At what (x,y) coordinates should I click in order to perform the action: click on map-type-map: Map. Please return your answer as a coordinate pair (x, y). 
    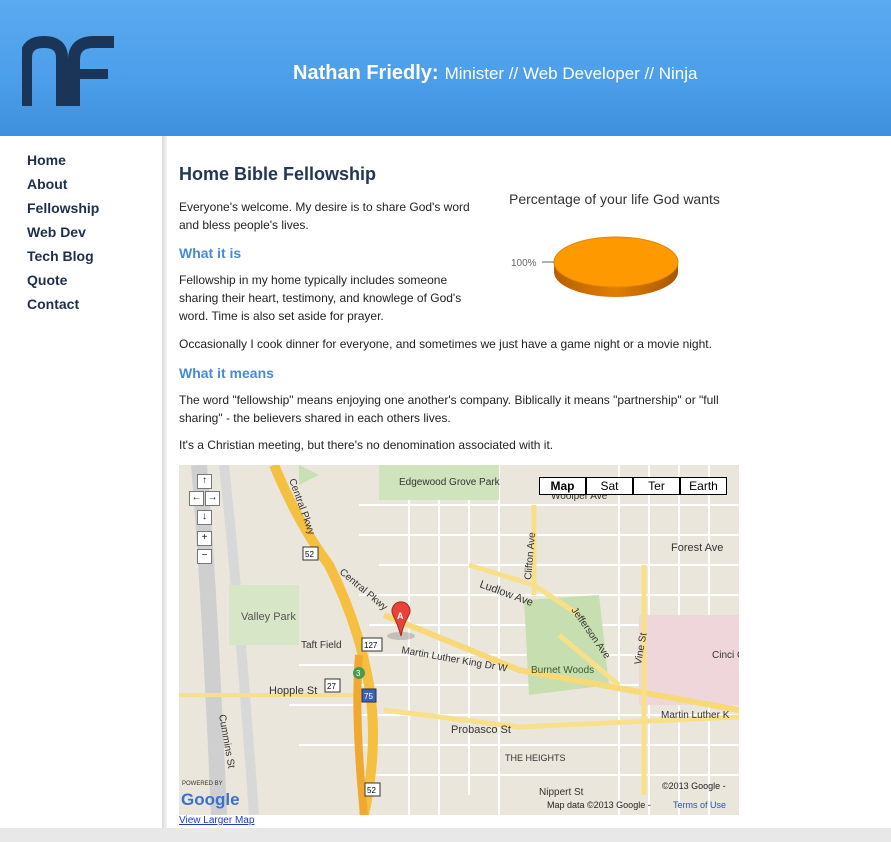
    Looking at the image, I should click on (562, 486).